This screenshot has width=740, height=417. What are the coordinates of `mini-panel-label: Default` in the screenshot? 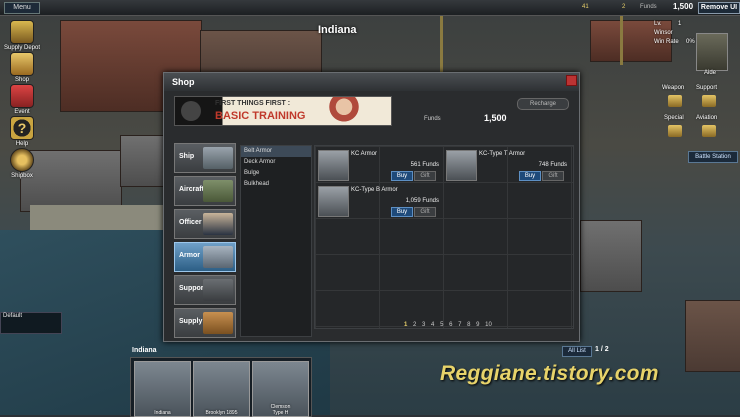 It's located at (13, 316).